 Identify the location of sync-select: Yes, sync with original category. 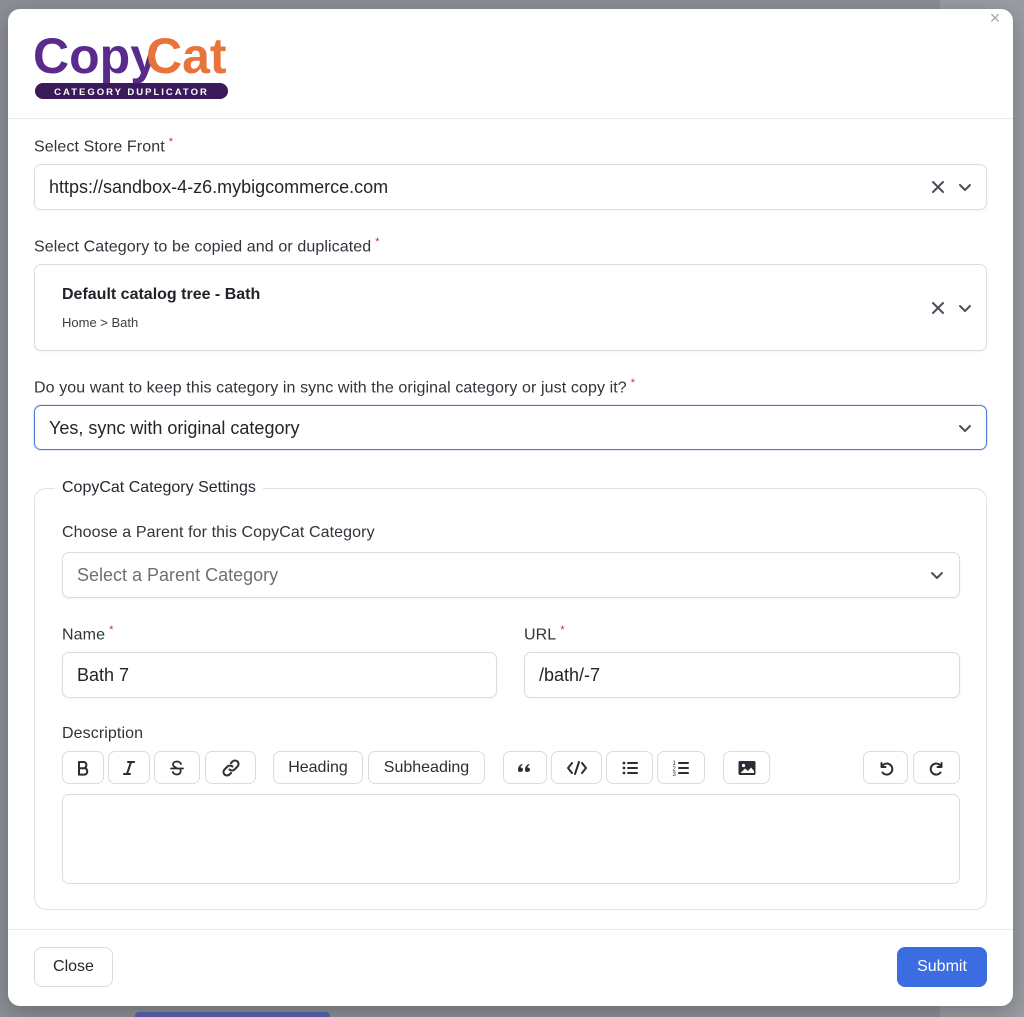
(510, 427).